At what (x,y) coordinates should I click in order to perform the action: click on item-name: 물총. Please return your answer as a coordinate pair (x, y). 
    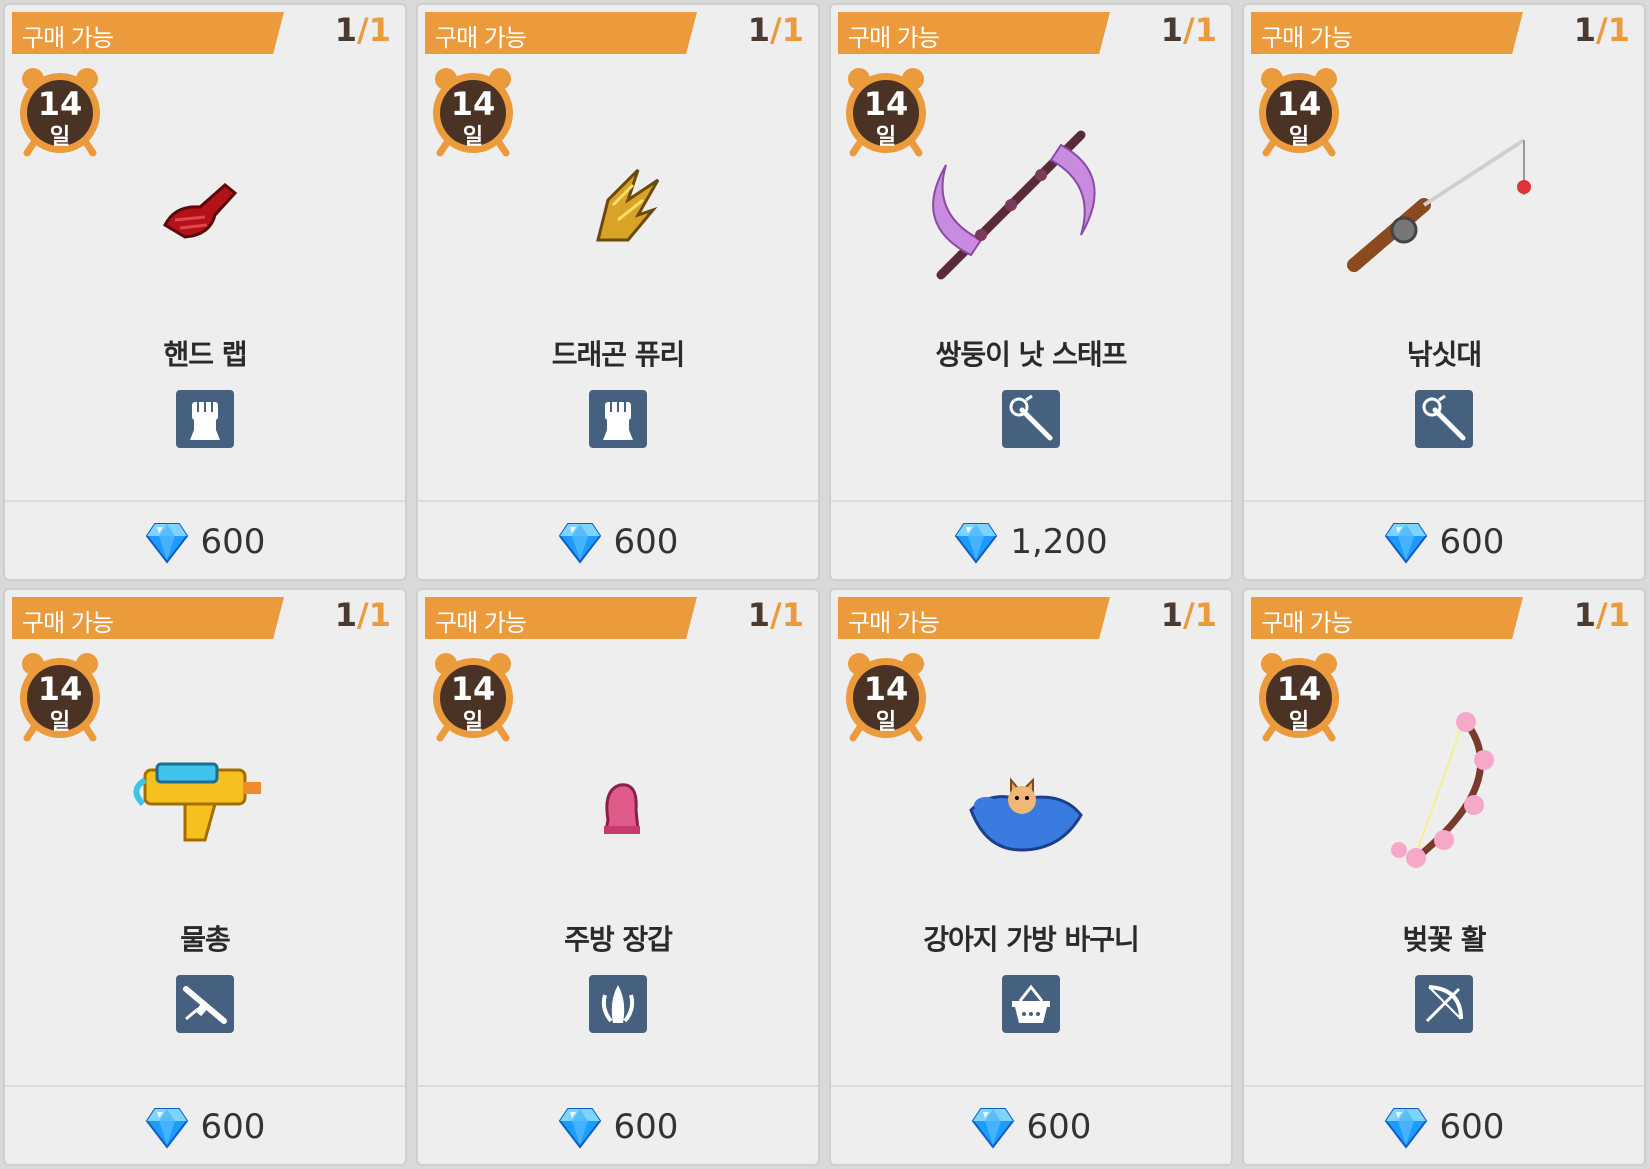
    Looking at the image, I should click on (205, 939).